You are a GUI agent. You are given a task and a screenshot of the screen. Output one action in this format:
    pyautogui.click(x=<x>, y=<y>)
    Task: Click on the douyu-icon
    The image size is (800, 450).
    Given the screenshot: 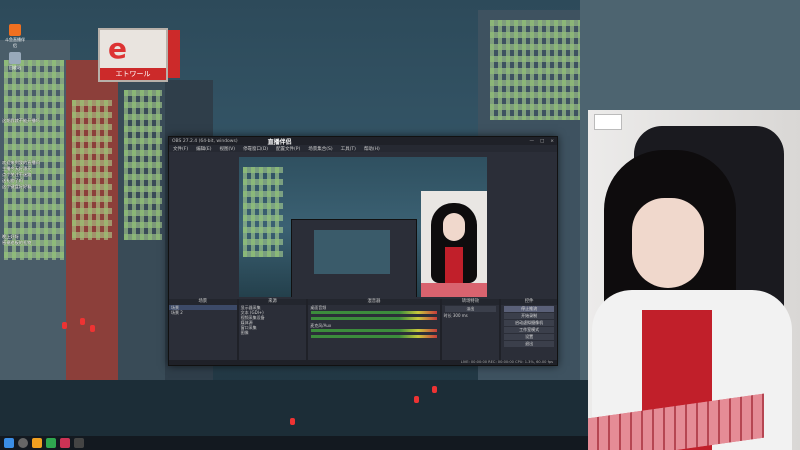 What is the action you would take?
    pyautogui.click(x=15, y=30)
    